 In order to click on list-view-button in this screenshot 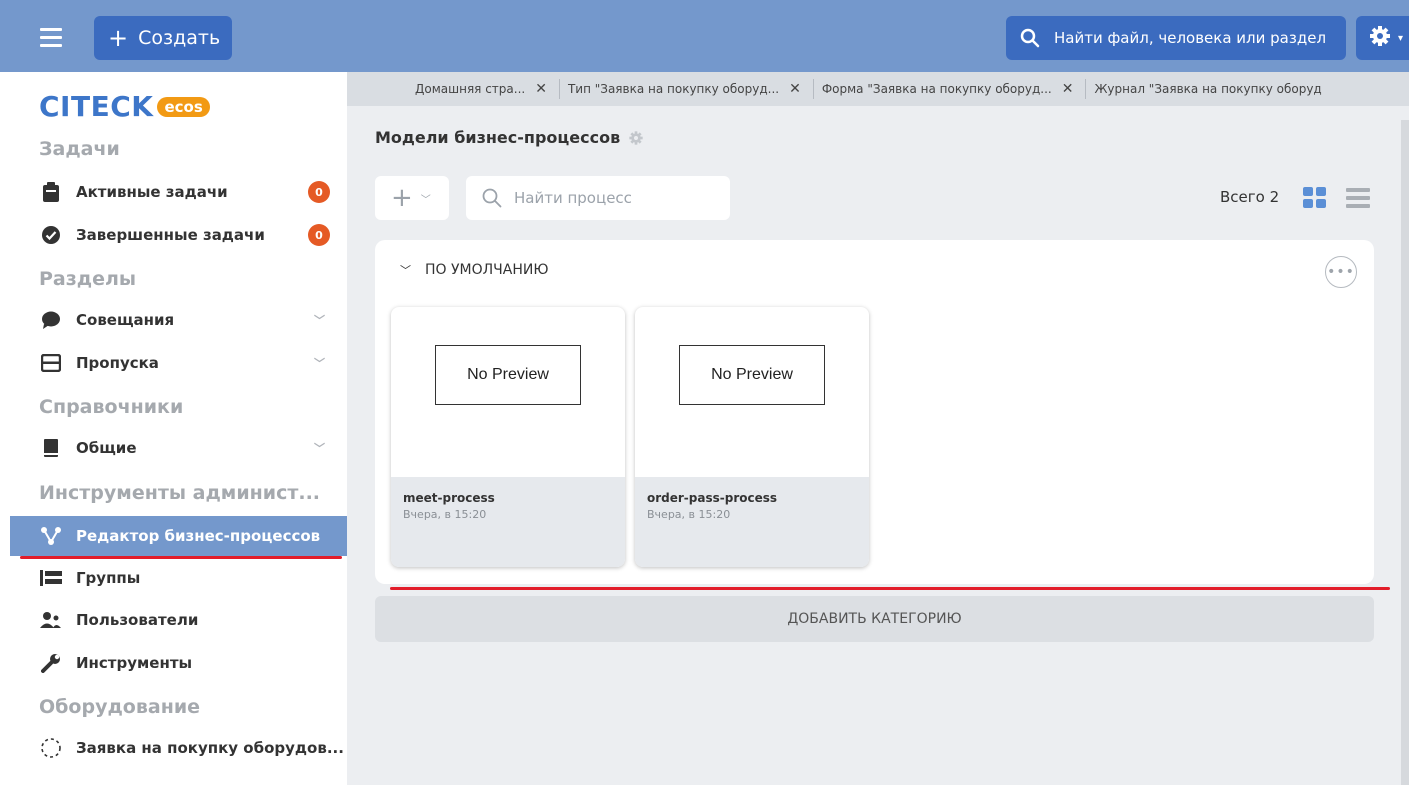, I will do `click(1358, 198)`.